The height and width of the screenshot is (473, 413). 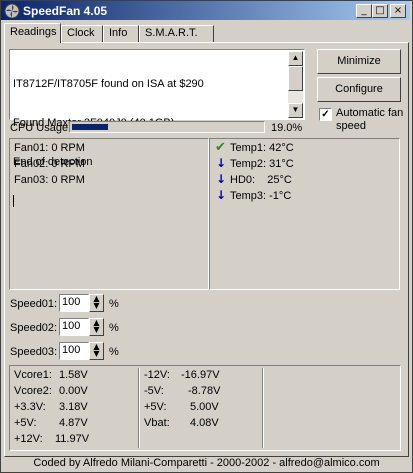 I want to click on check-icon: ✔, so click(x=220, y=147).